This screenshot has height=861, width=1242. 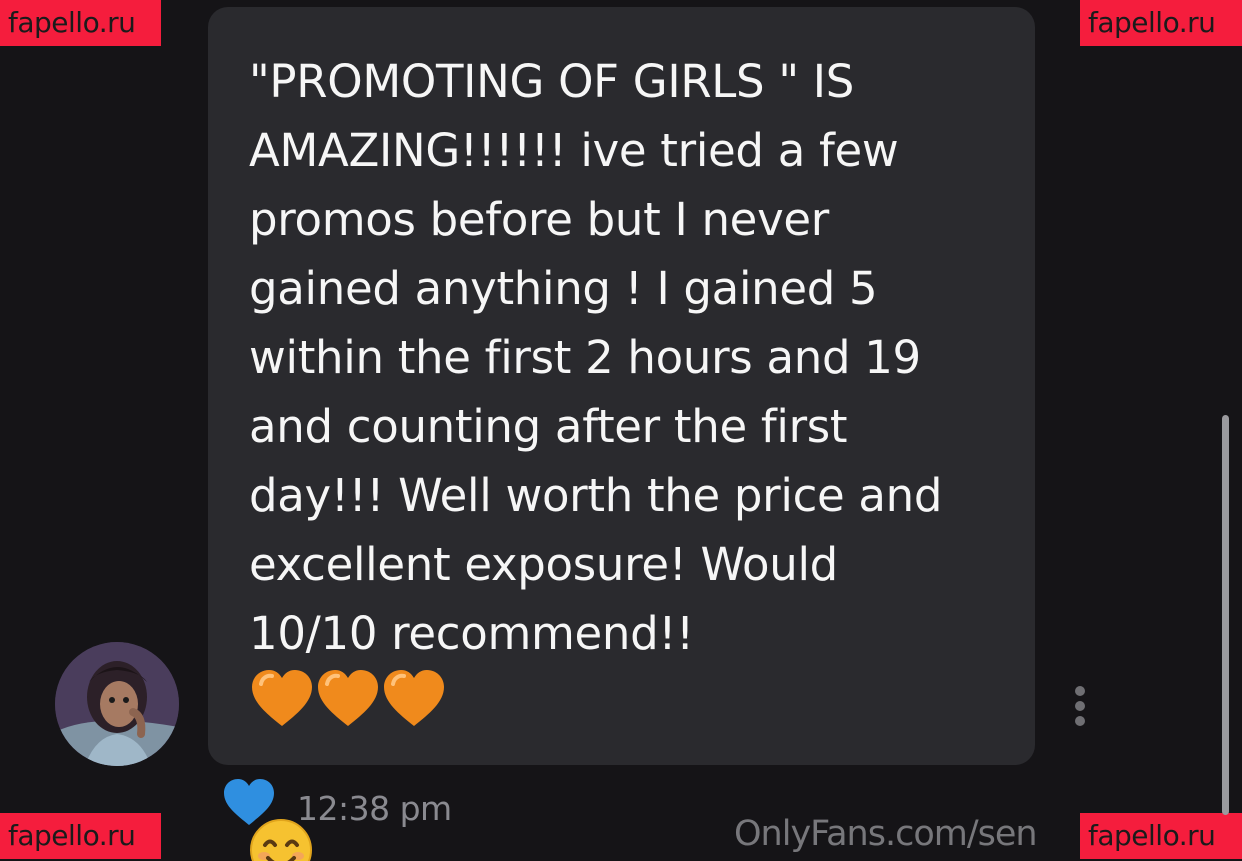 I want to click on watermark-bottom-left: fapello.ru, so click(x=80, y=836).